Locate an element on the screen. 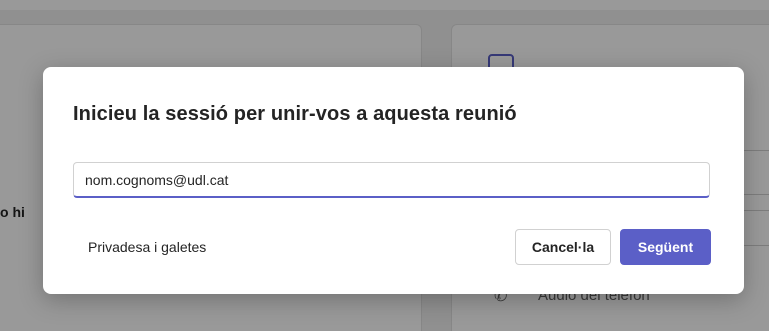 The height and width of the screenshot is (331, 769). next-button: Següent is located at coordinates (665, 247).